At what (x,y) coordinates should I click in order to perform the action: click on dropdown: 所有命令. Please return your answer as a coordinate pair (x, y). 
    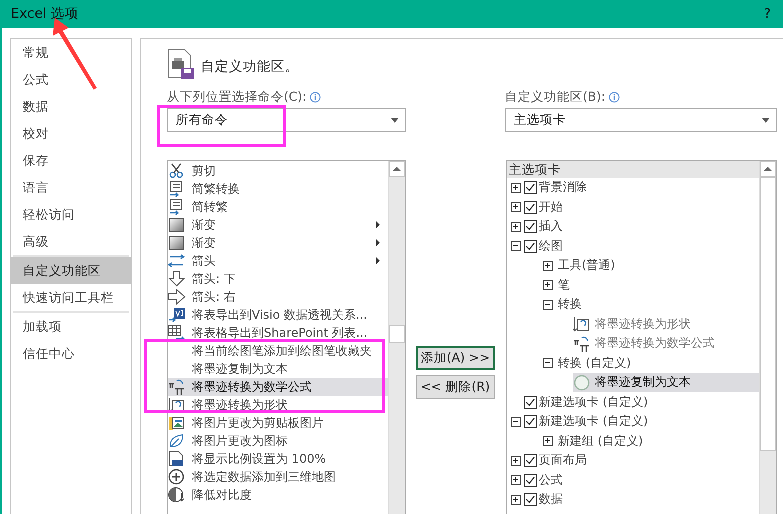
    Looking at the image, I should click on (286, 120).